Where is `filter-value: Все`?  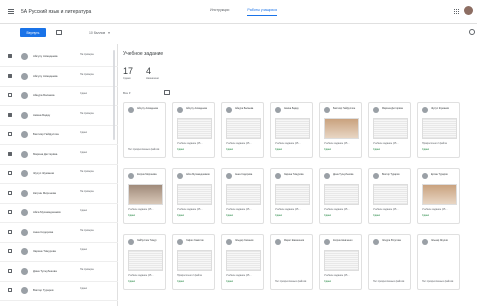 filter-value: Все is located at coordinates (126, 93).